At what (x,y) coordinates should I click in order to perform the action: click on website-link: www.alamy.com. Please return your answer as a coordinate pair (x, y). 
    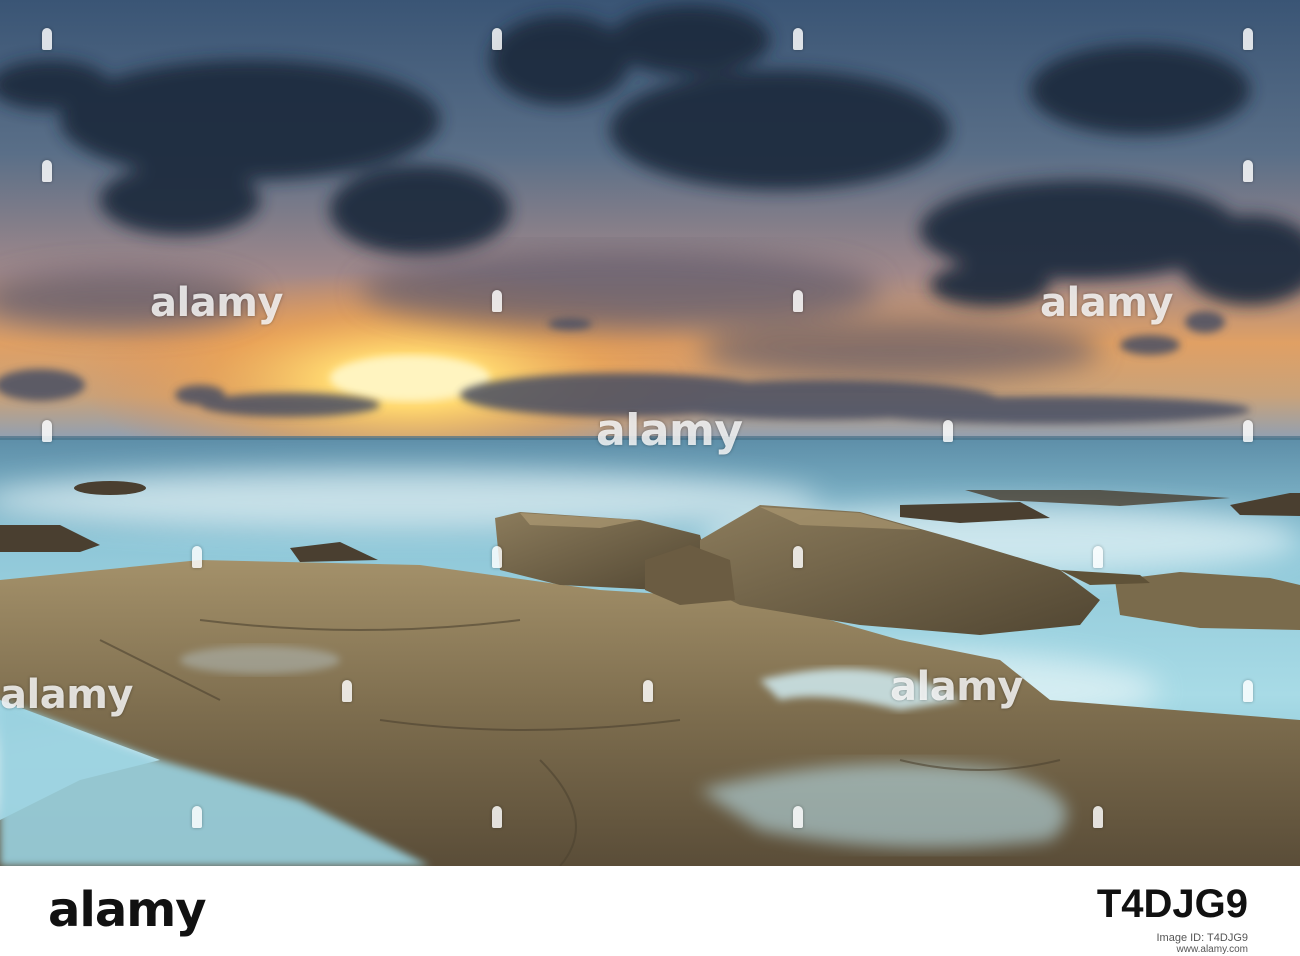
    Looking at the image, I should click on (1213, 949).